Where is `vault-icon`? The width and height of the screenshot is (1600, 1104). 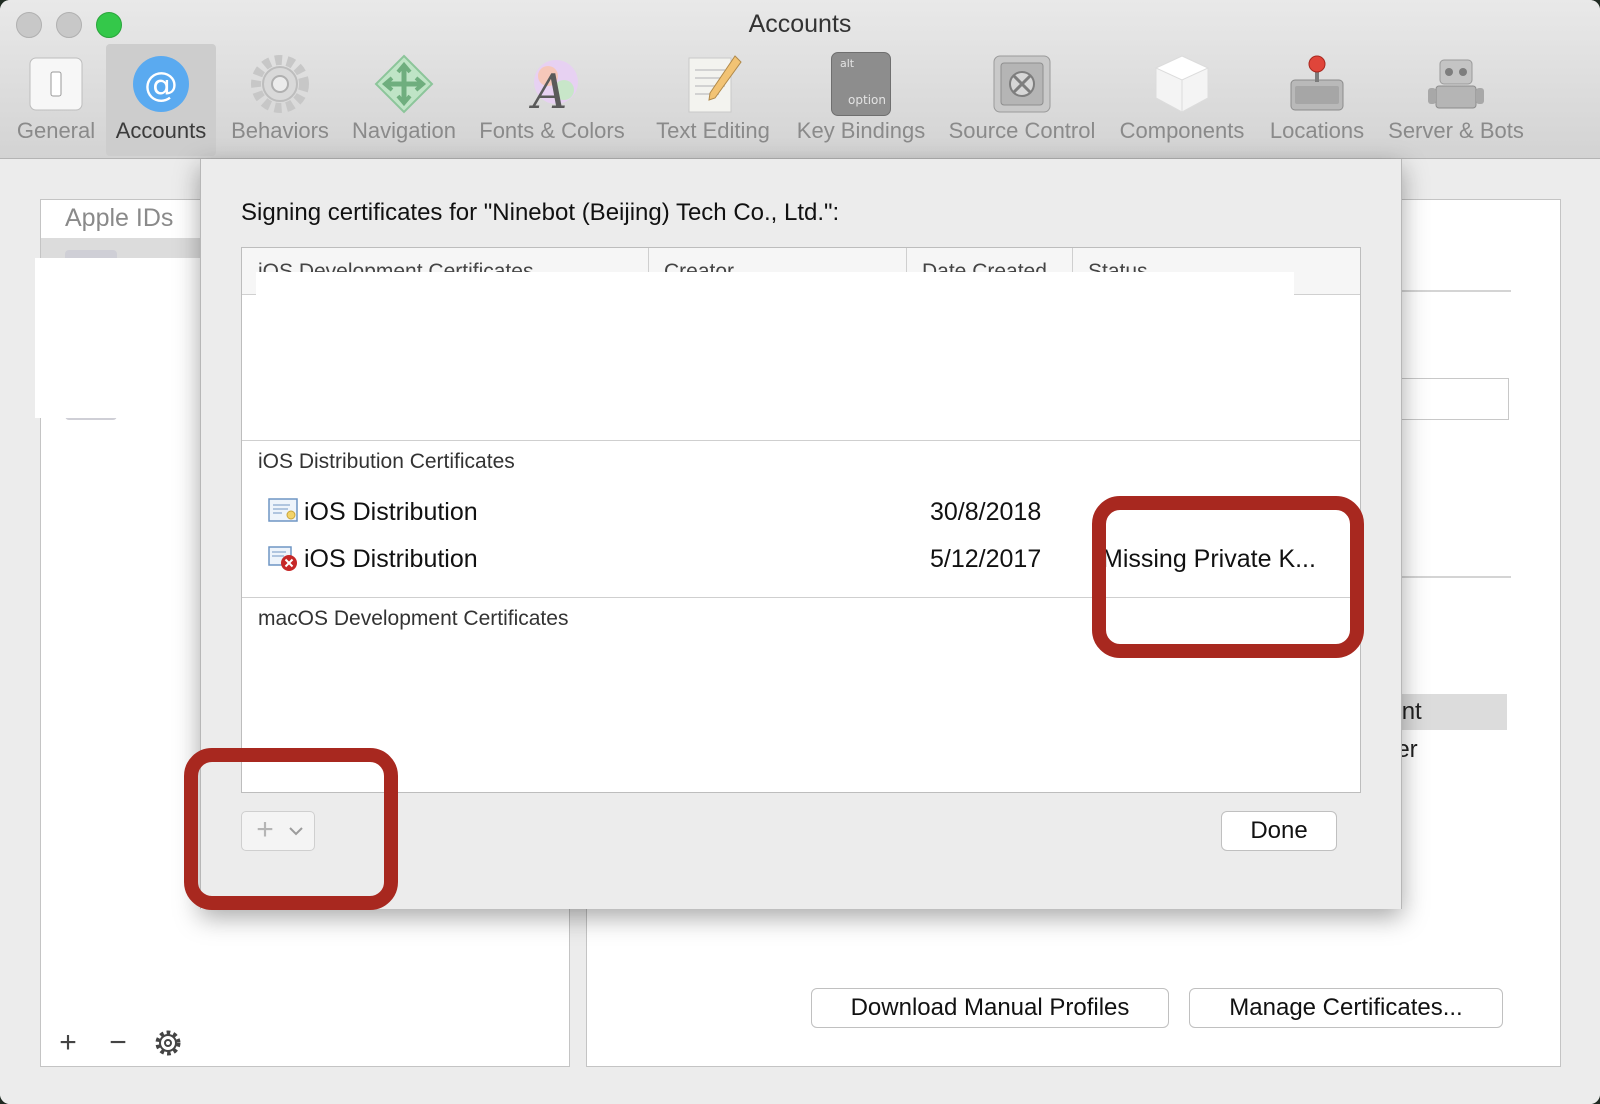 vault-icon is located at coordinates (1022, 84).